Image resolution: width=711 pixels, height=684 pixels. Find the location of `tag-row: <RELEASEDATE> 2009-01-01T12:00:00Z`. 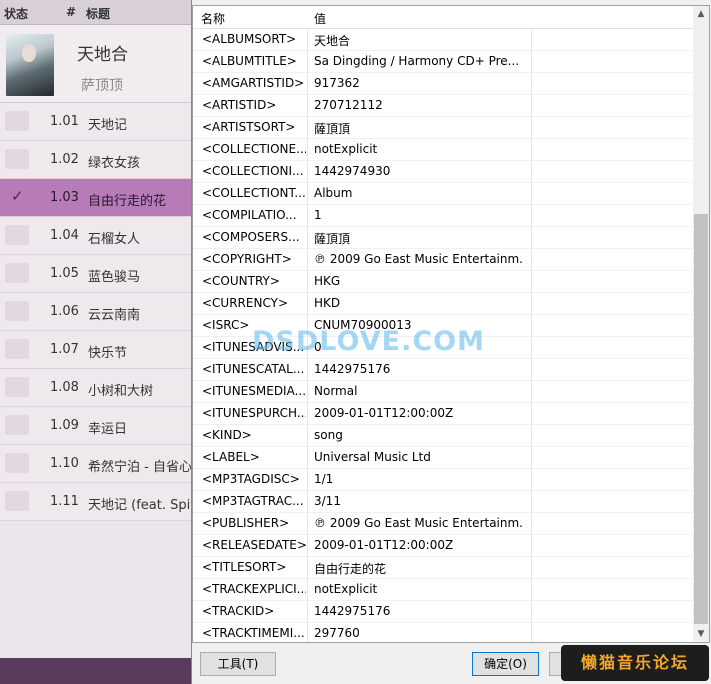

tag-row: <RELEASEDATE> 2009-01-01T12:00:00Z is located at coordinates (443, 546).